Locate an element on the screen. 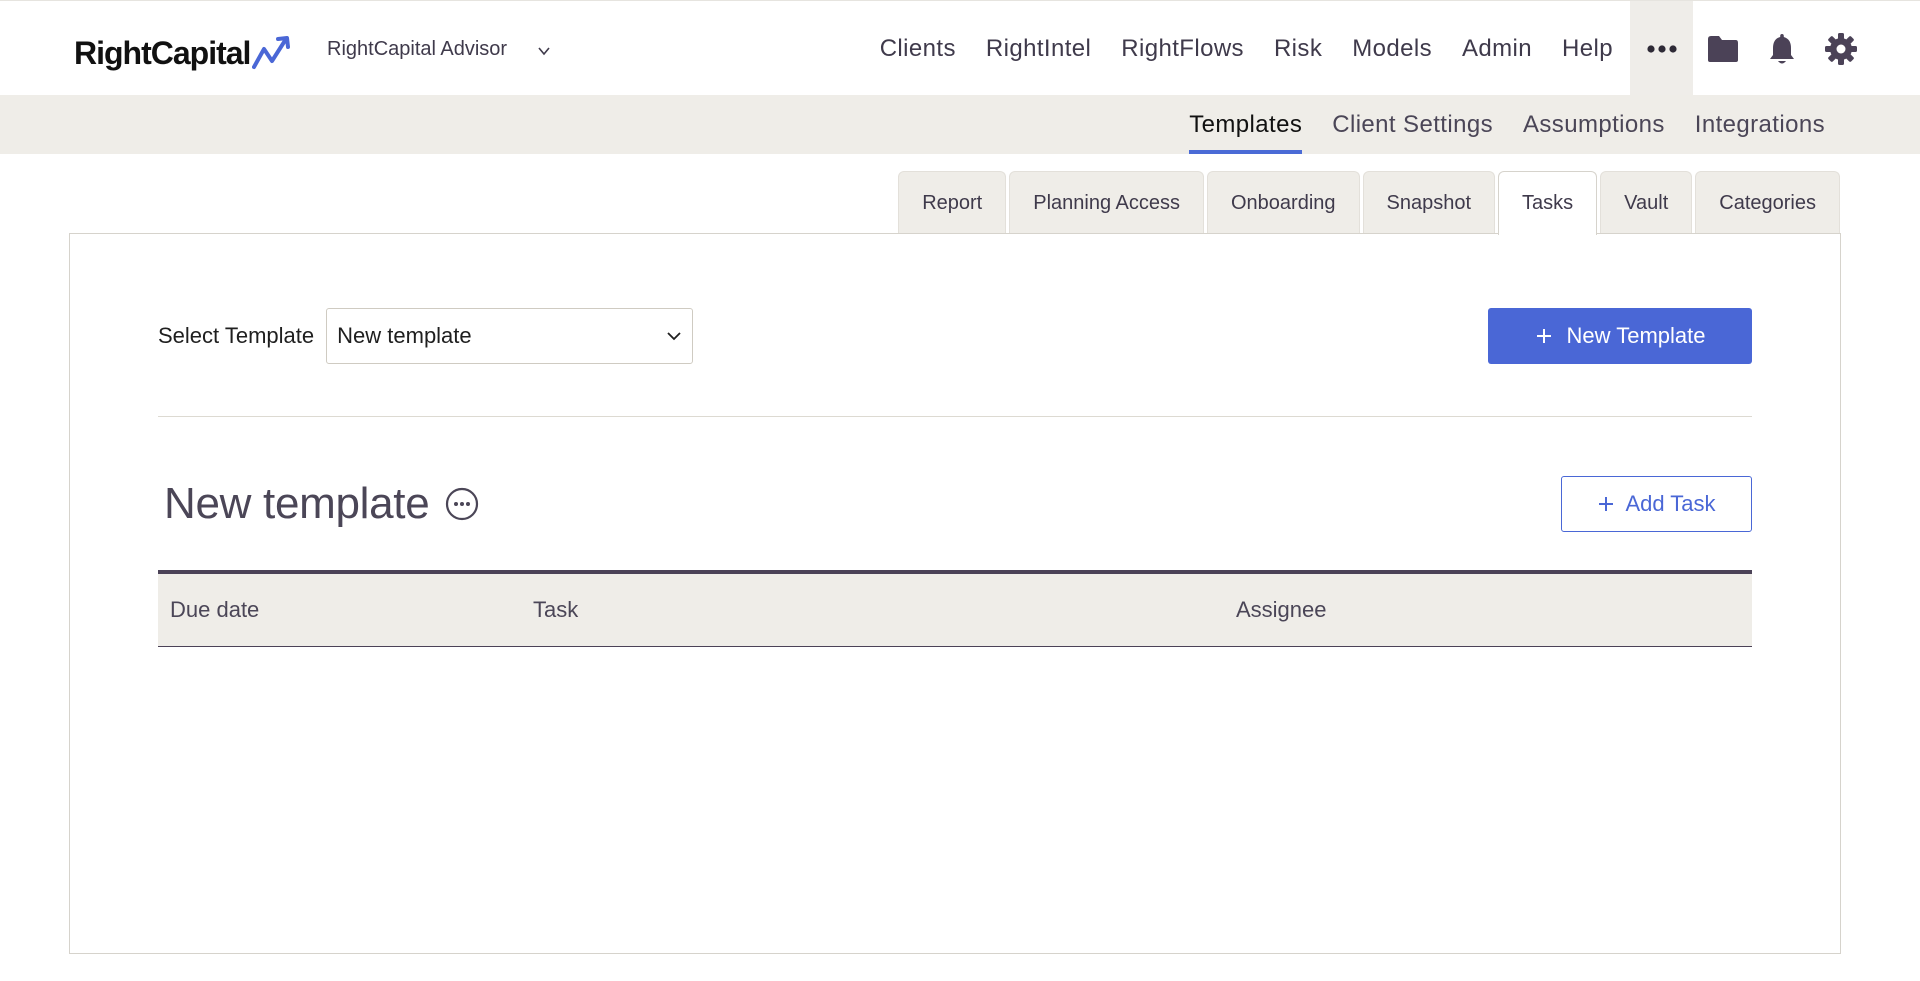  nav-rightintel: RightIntel is located at coordinates (1038, 48).